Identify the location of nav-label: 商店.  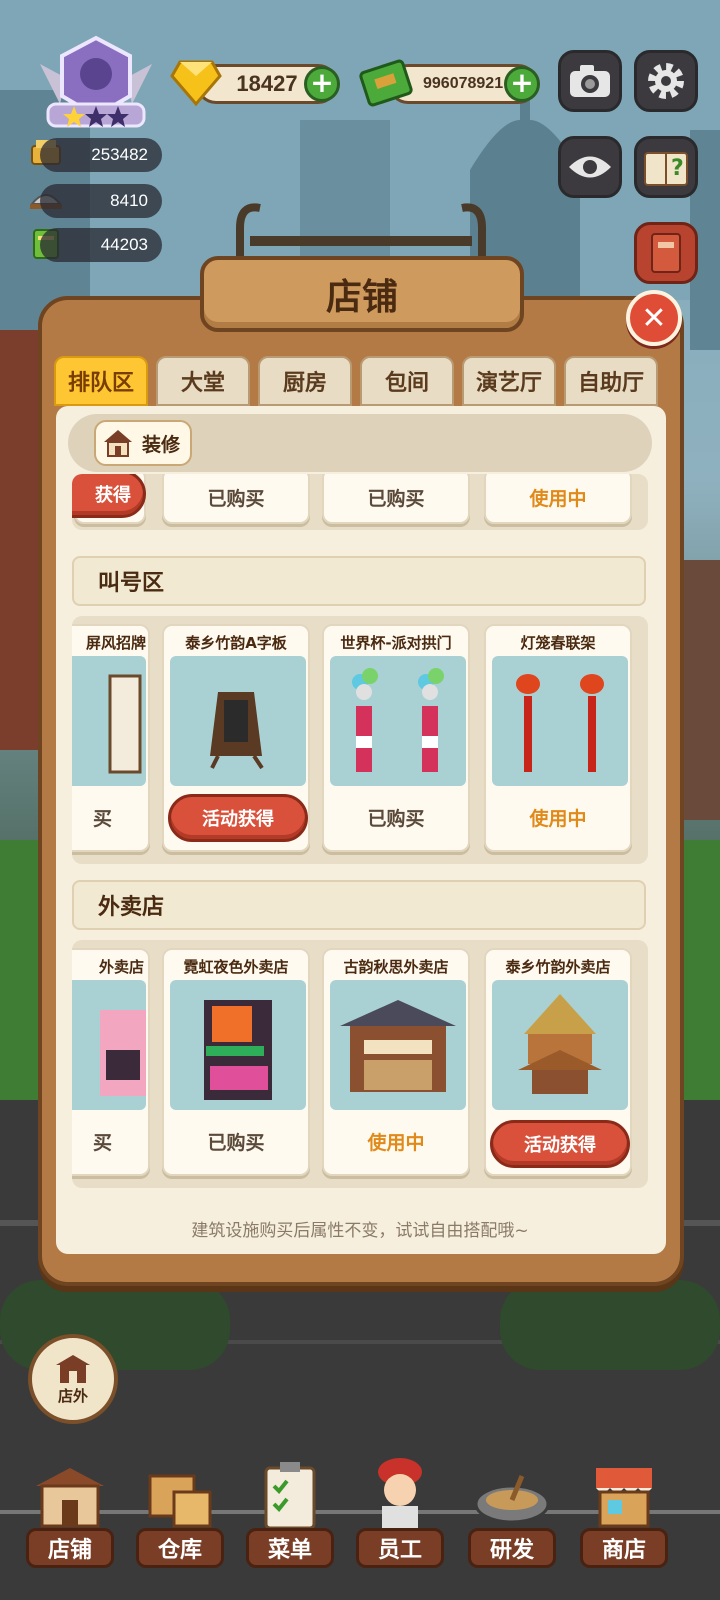
(624, 1548).